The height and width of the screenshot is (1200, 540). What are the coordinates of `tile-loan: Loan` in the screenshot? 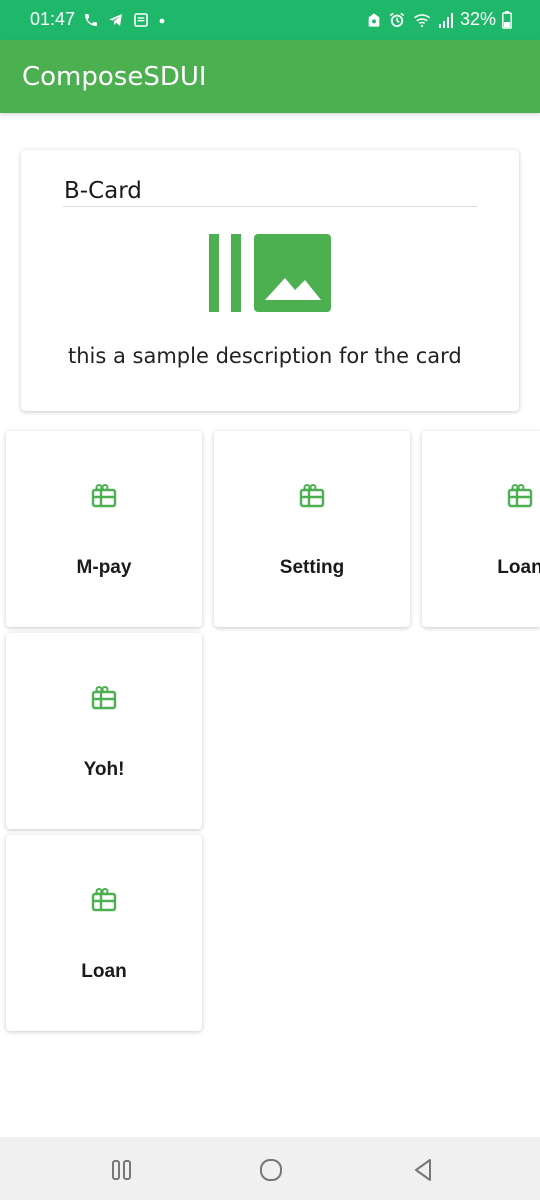 It's located at (481, 529).